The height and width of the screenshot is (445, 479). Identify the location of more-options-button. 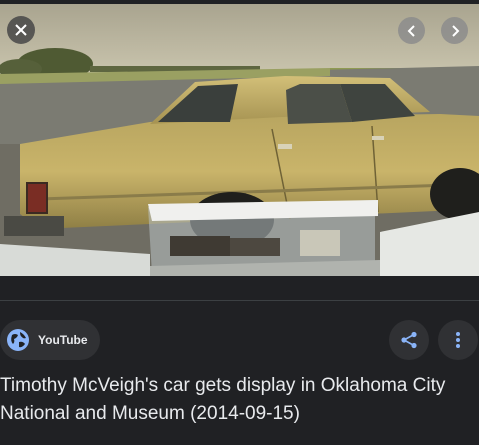
(458, 340).